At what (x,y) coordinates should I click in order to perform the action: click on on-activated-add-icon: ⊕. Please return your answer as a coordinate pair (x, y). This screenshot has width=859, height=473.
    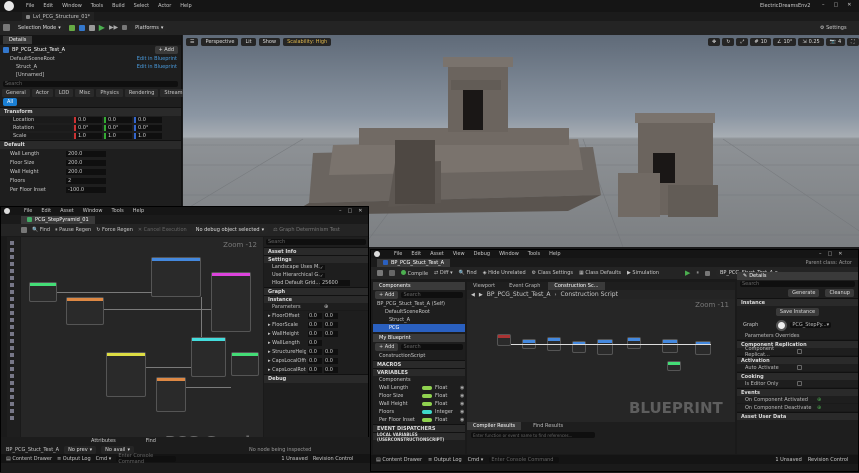
    Looking at the image, I should click on (819, 400).